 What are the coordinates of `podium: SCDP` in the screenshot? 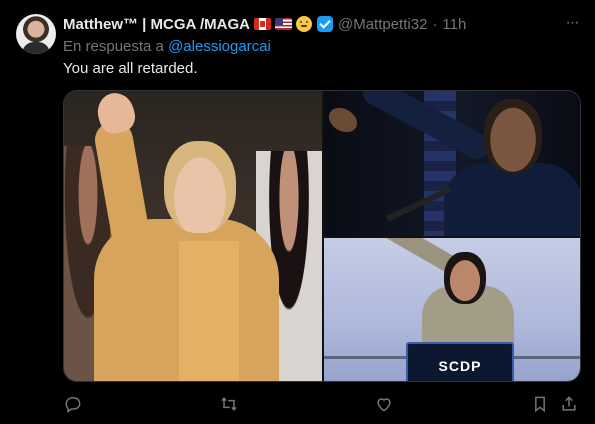 It's located at (460, 361).